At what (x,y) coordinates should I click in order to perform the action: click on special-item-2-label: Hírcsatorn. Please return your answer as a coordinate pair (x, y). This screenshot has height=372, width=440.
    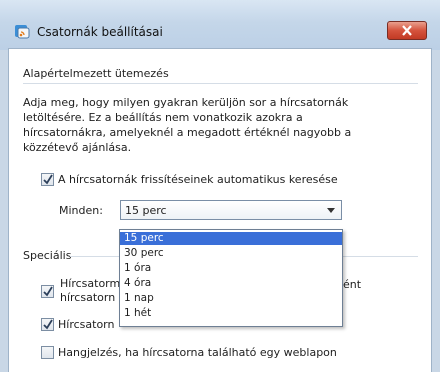
    Looking at the image, I should click on (86, 324).